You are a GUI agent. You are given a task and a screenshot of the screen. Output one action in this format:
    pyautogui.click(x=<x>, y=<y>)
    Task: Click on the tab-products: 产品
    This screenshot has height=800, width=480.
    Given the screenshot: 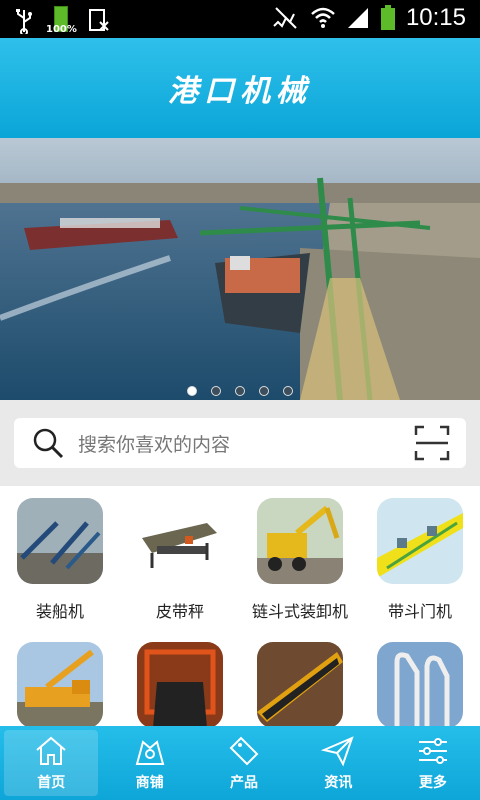 What is the action you would take?
    pyautogui.click(x=244, y=763)
    